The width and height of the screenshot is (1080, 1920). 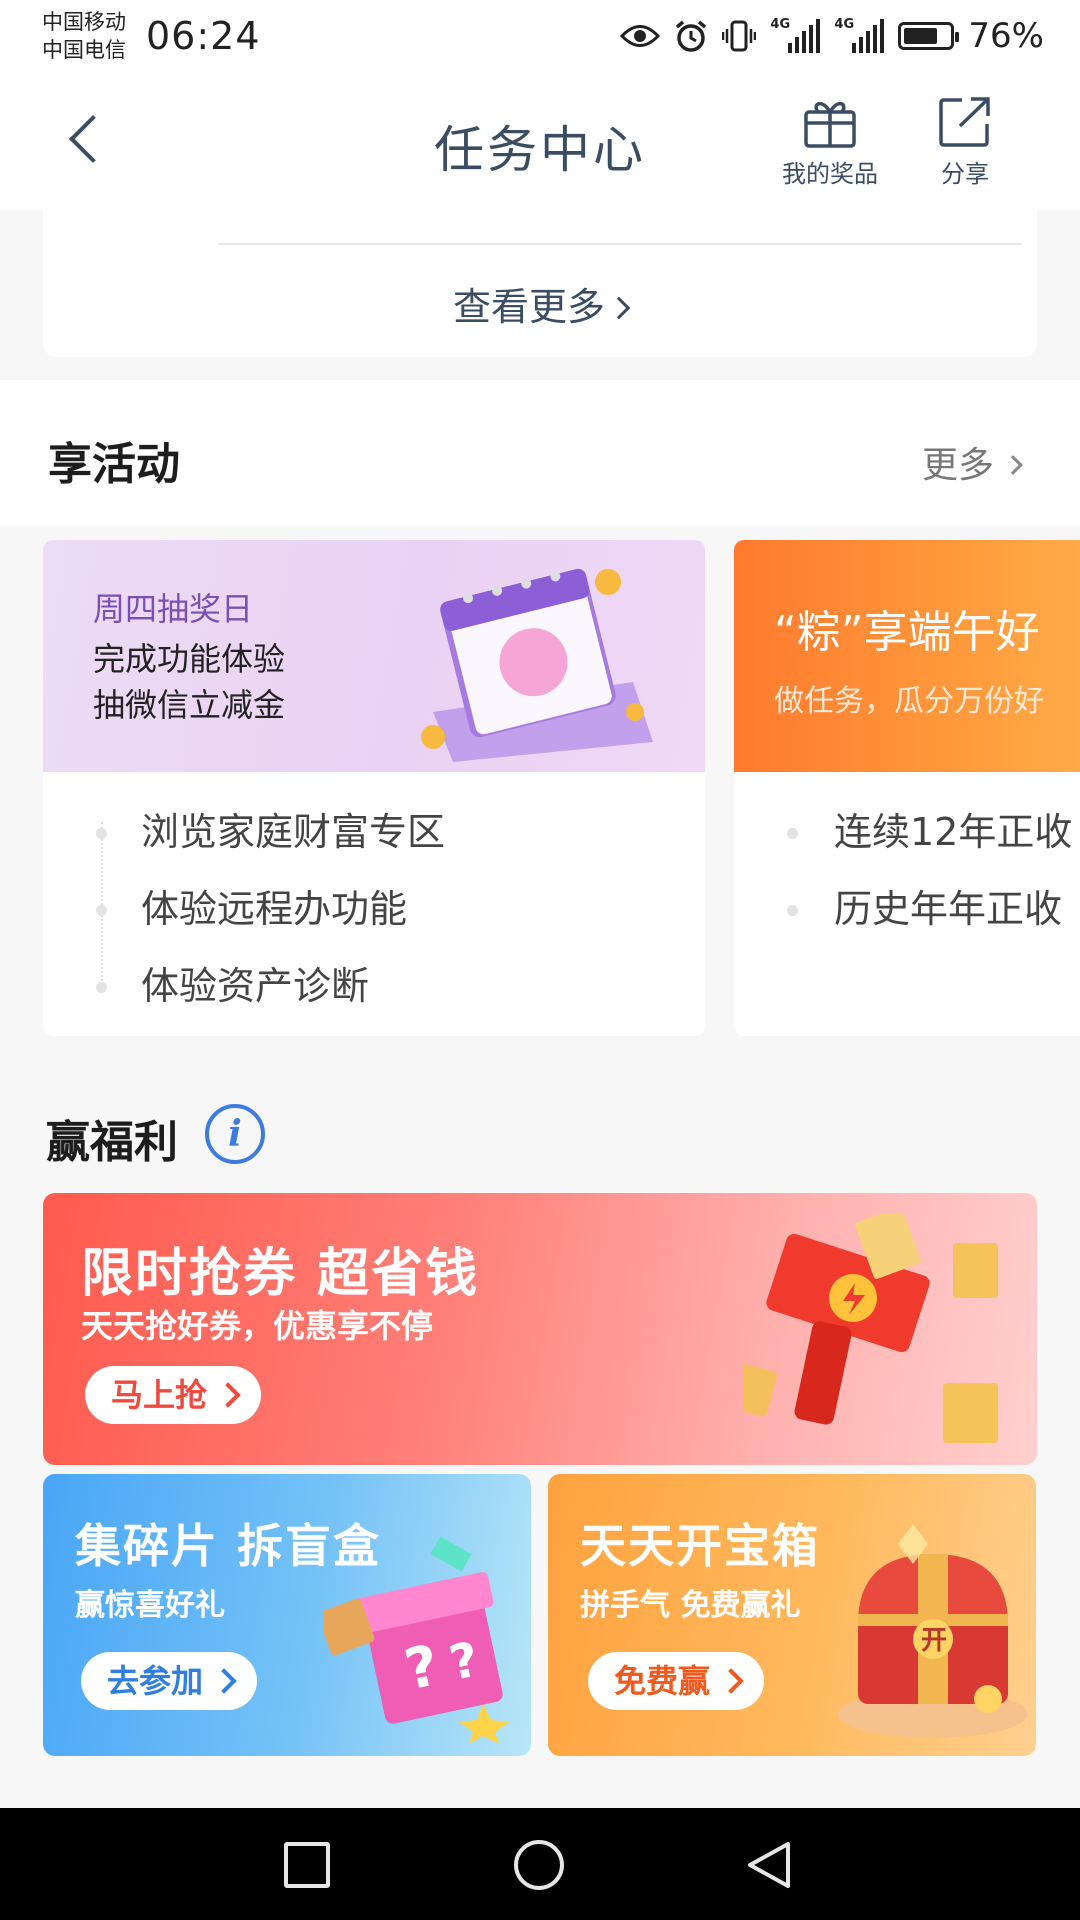 What do you see at coordinates (780, 24) in the screenshot?
I see `network-type-1: 4G` at bounding box center [780, 24].